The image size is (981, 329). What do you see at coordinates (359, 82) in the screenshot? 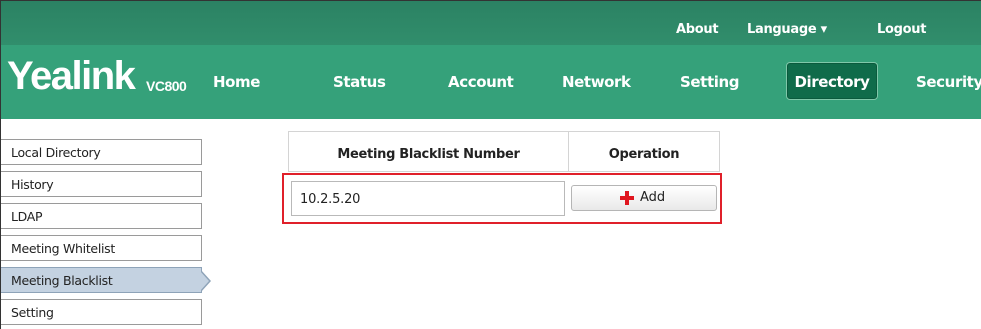
I see `nav-status: Status` at bounding box center [359, 82].